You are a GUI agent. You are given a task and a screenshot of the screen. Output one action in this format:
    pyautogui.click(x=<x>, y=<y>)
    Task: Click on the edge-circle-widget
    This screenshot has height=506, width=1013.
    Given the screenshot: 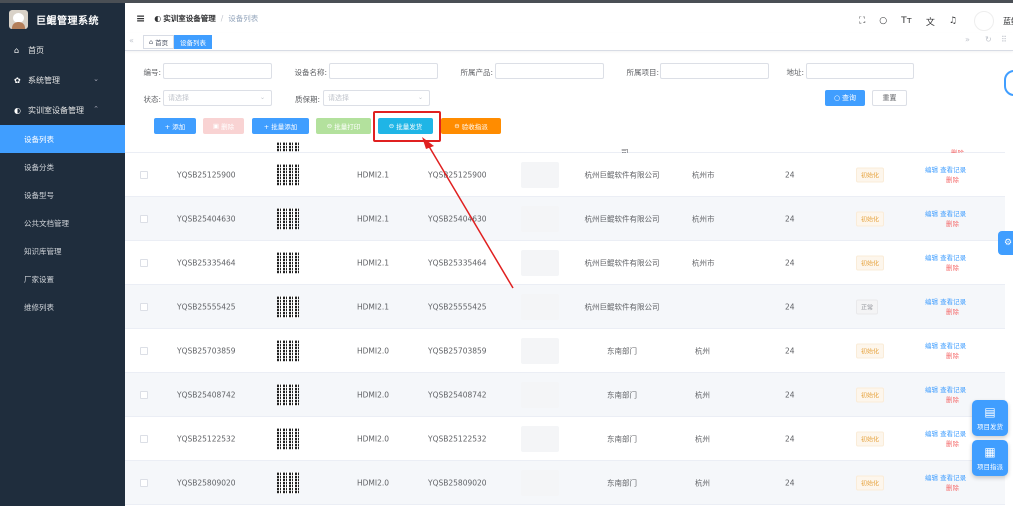 What is the action you would take?
    pyautogui.click(x=1008, y=83)
    